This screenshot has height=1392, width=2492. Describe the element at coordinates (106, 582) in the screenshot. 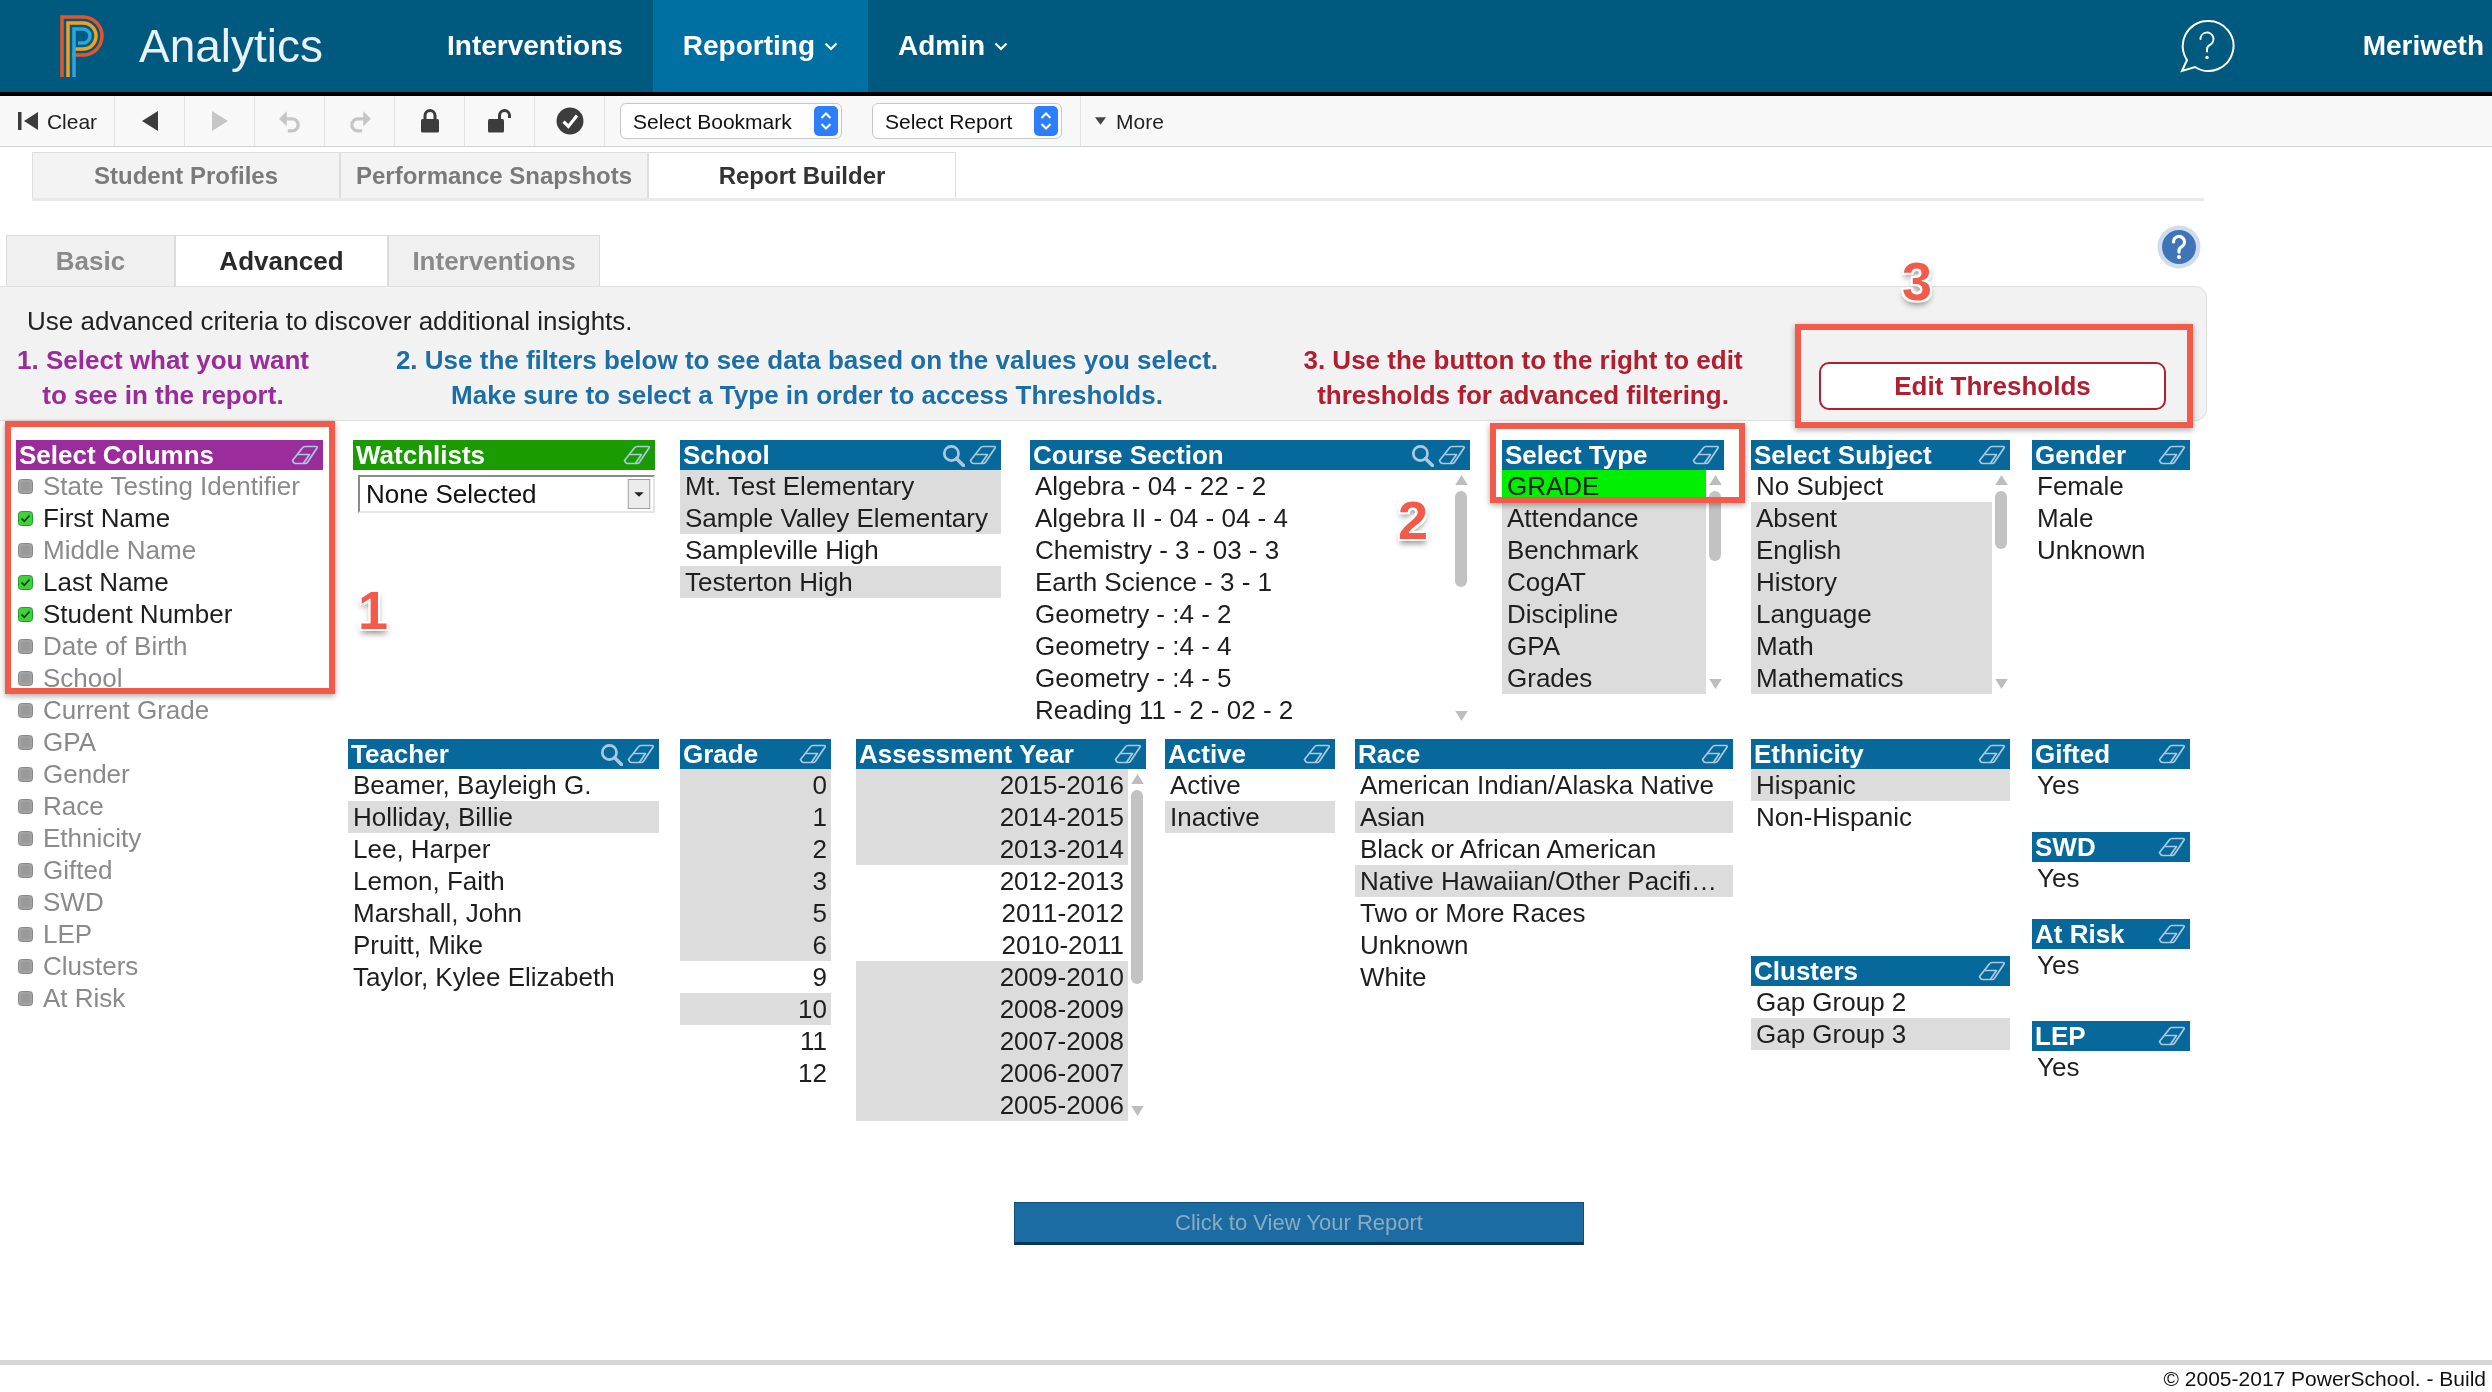

I see `column-option: Last Name` at that location.